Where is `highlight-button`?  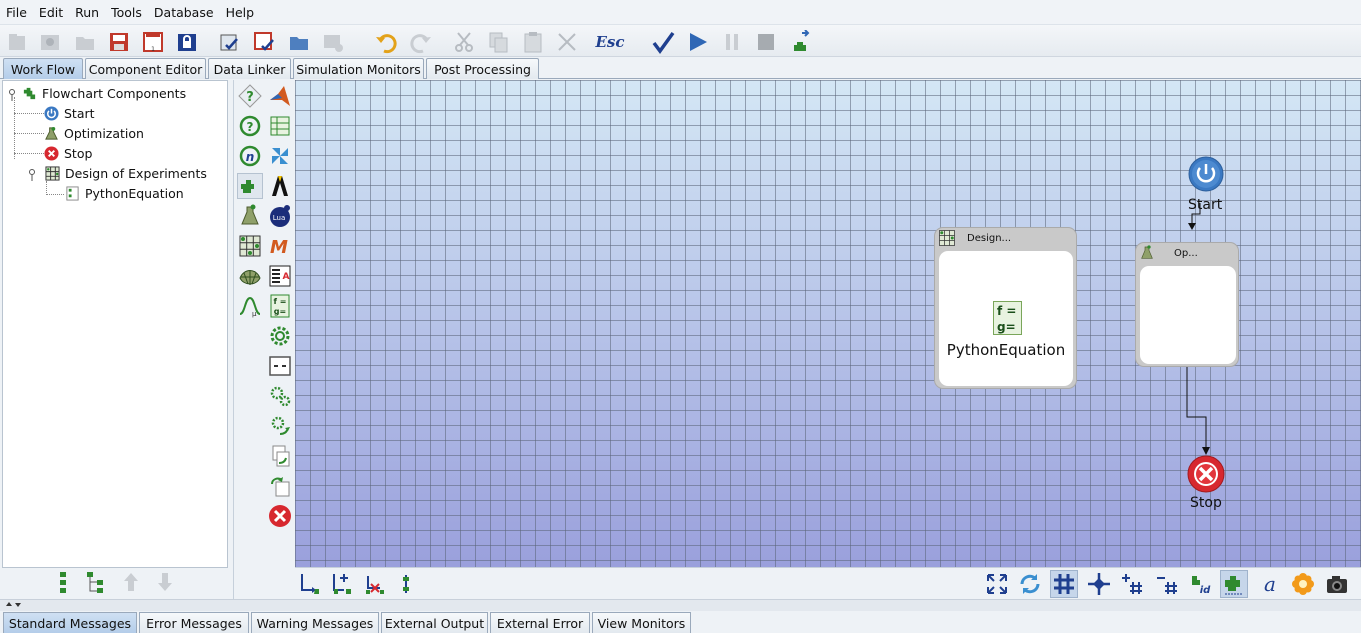
highlight-button is located at coordinates (1303, 584).